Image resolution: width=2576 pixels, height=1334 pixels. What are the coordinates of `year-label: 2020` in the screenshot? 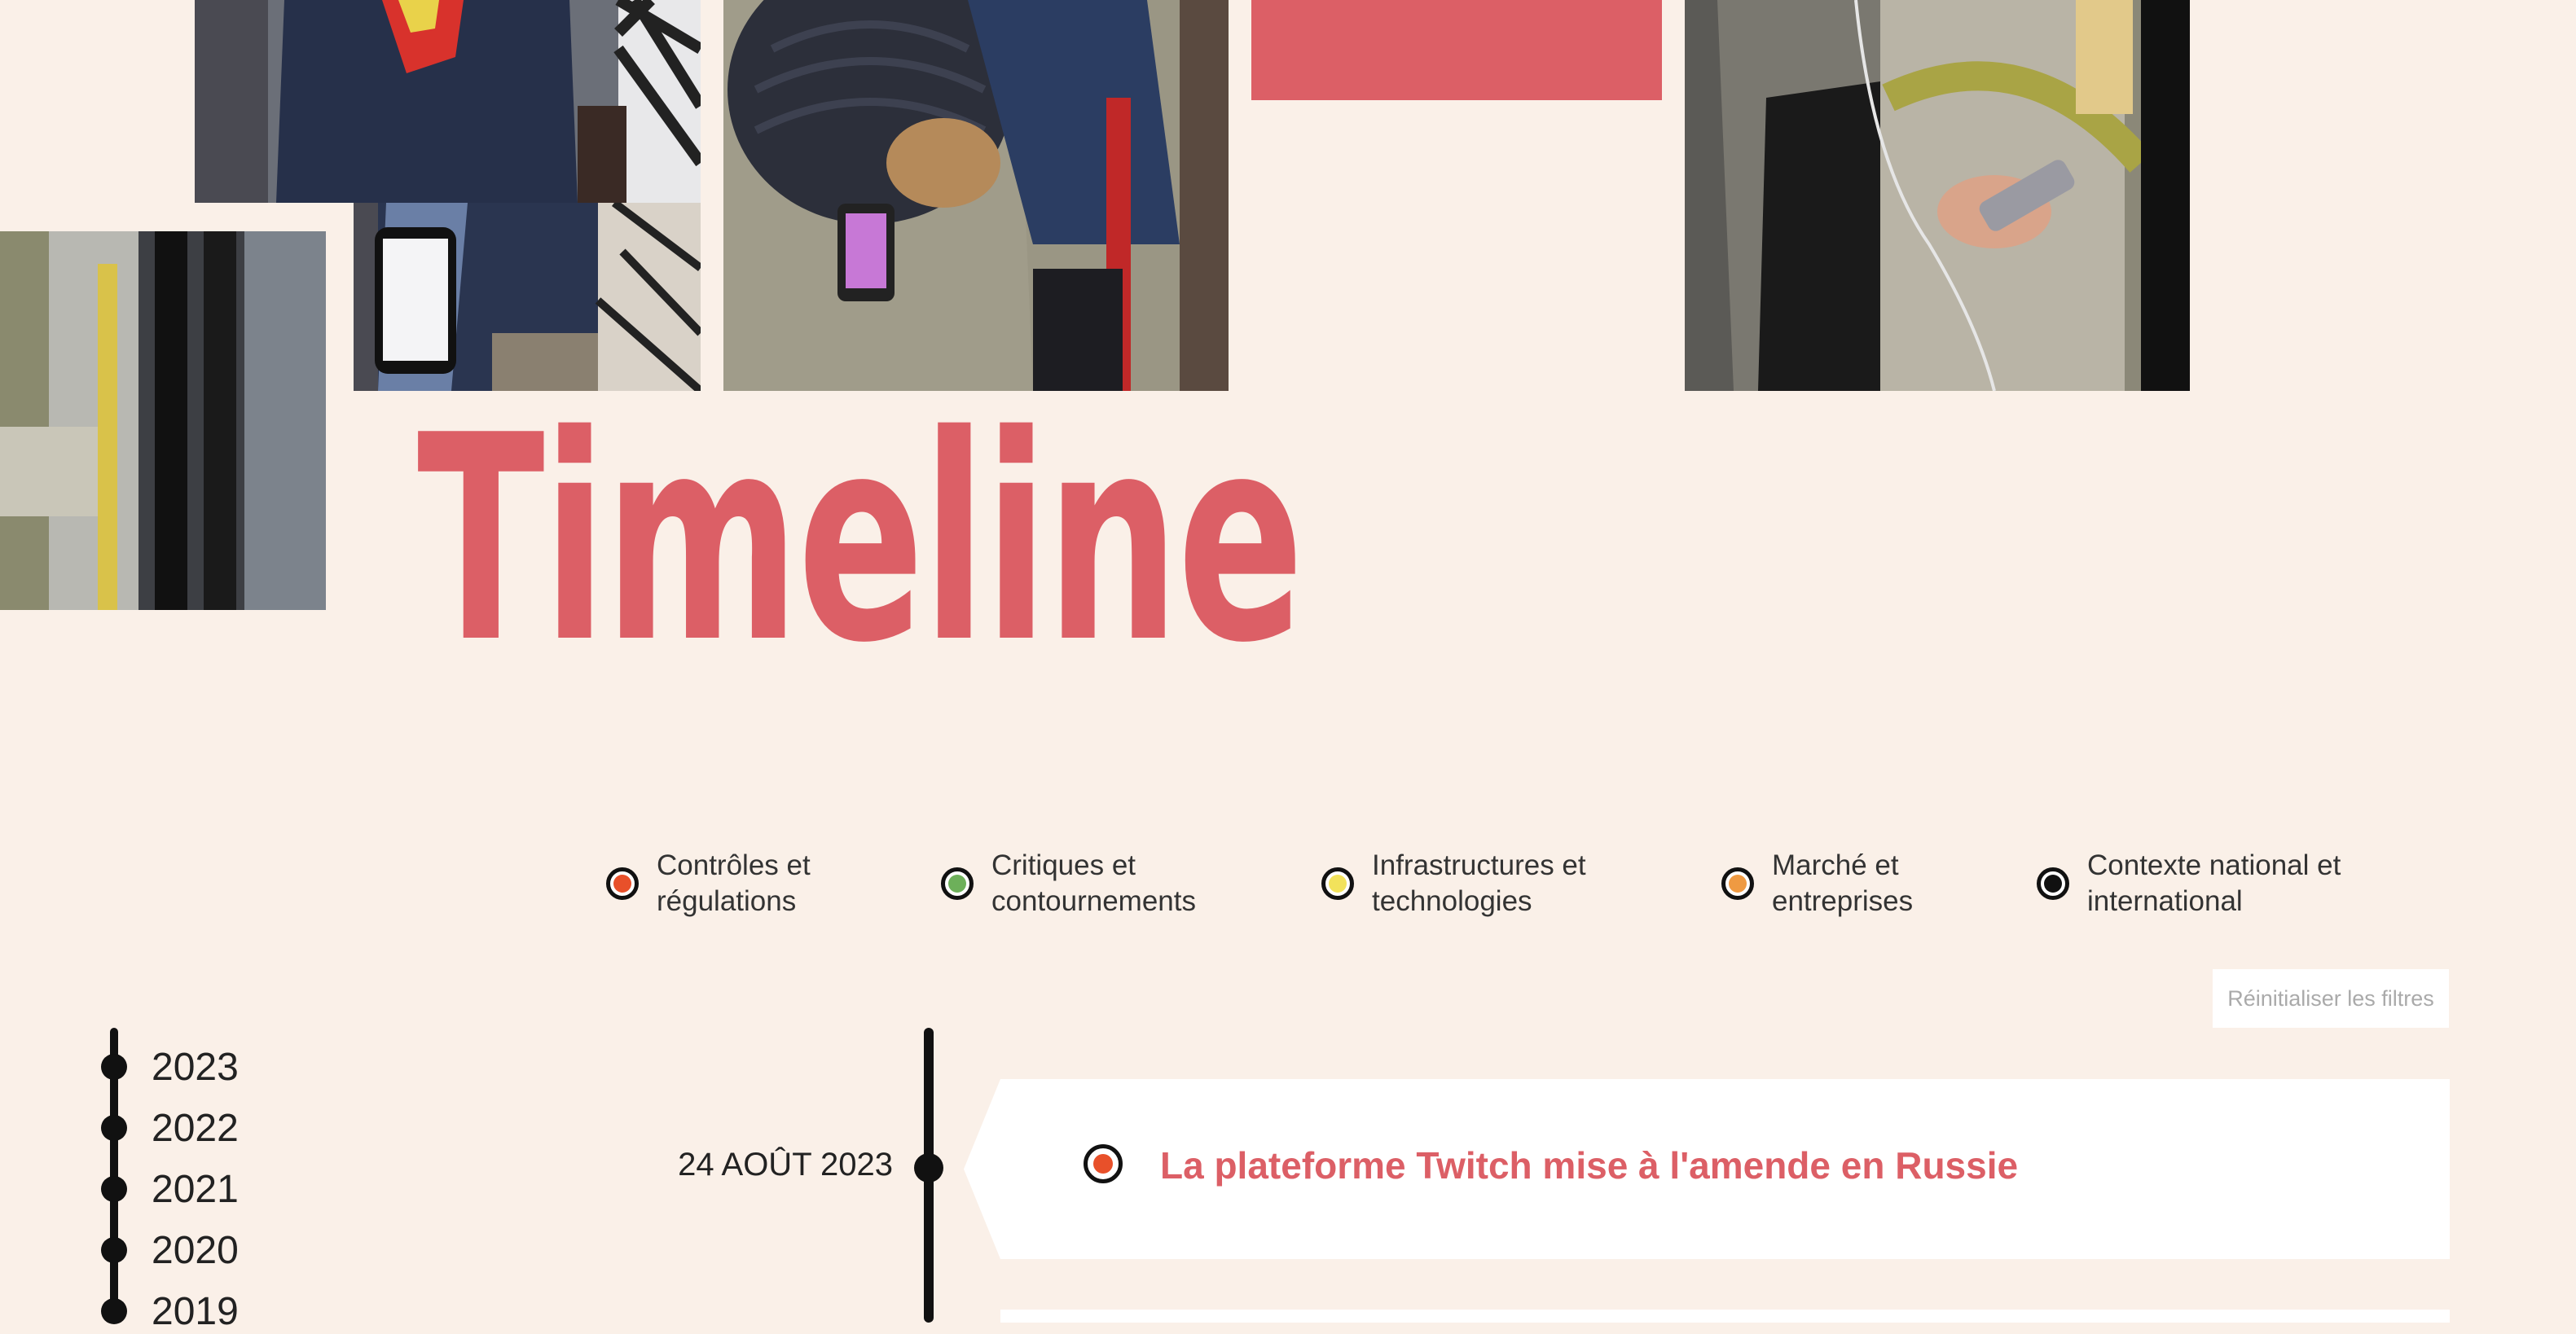 It's located at (195, 1250).